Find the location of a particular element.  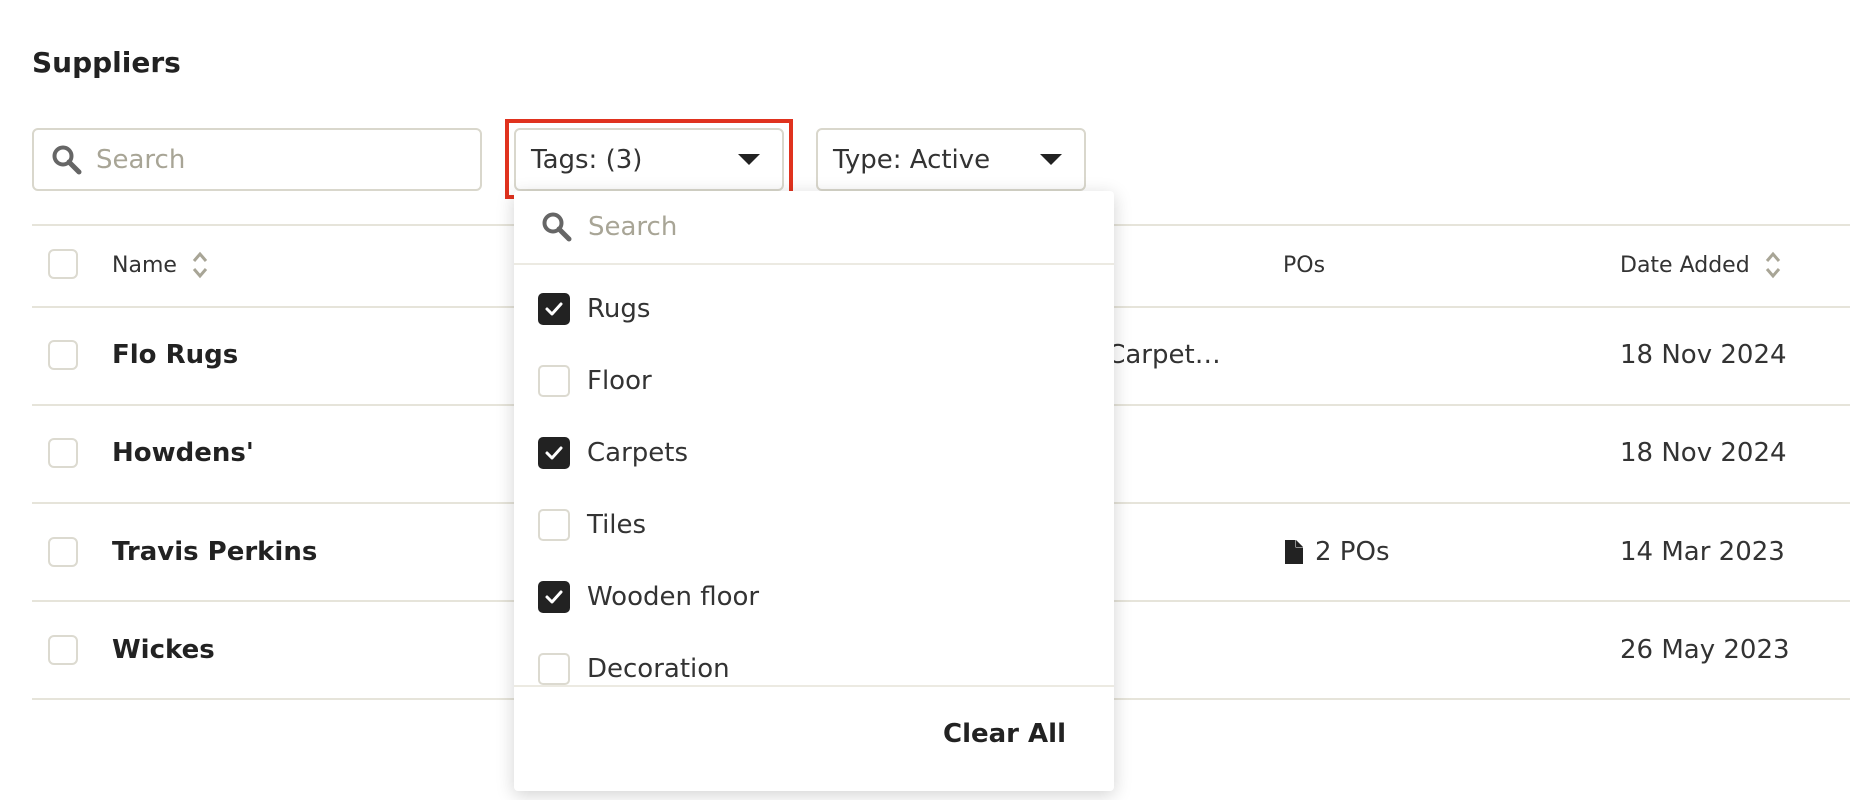

tag-option-decoration: Decoration is located at coordinates (634, 667).